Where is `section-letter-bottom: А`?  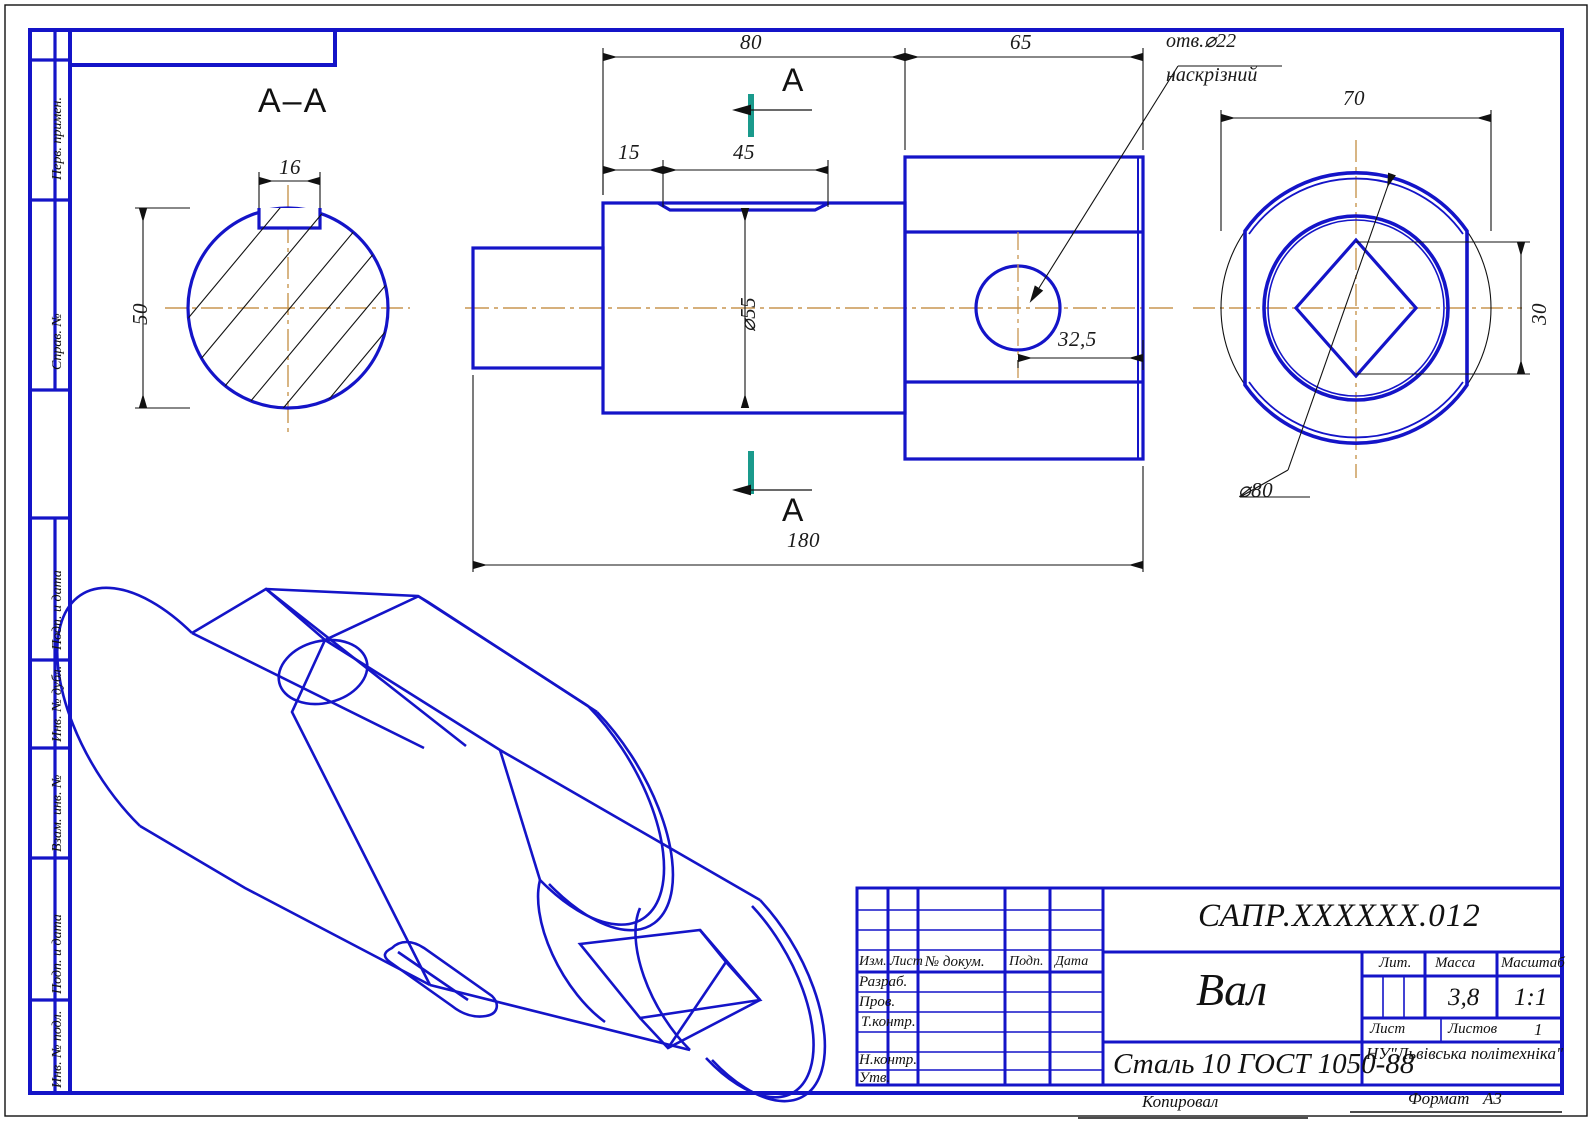
section-letter-bottom: А is located at coordinates (793, 510).